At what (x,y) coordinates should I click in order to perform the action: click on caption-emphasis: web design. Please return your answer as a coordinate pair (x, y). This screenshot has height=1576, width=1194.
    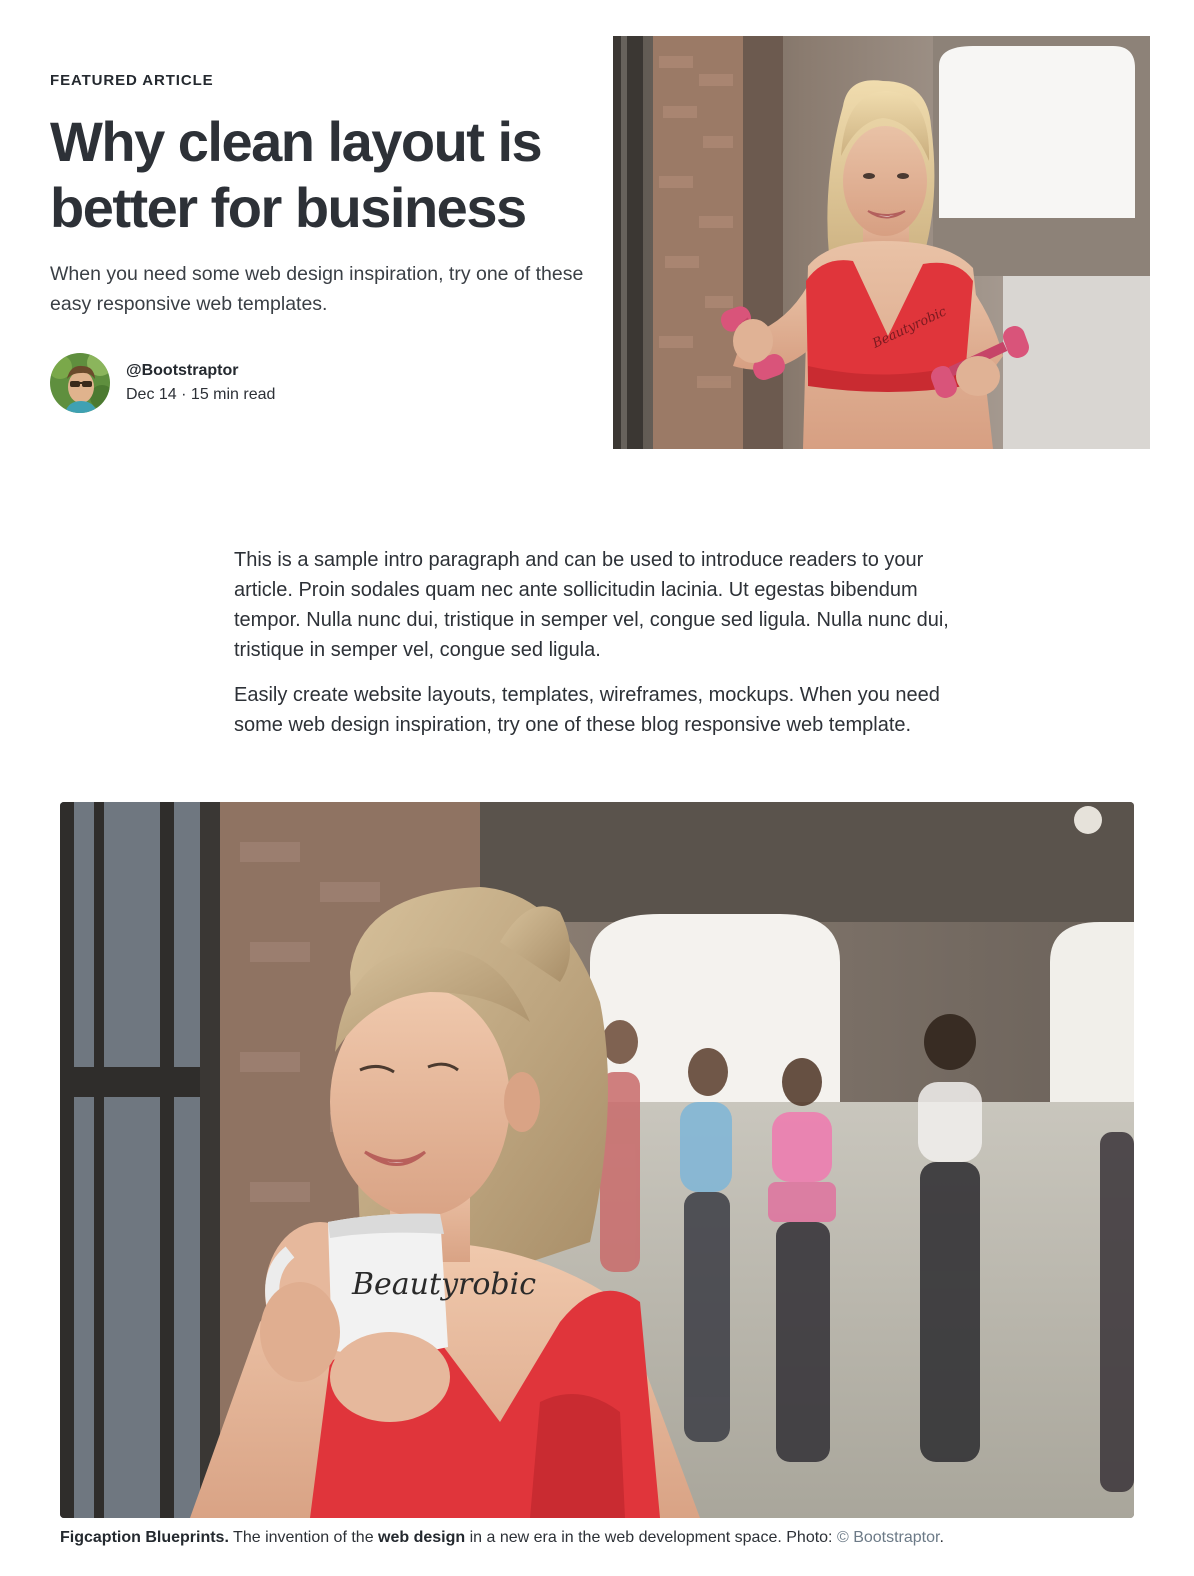
    Looking at the image, I should click on (422, 1537).